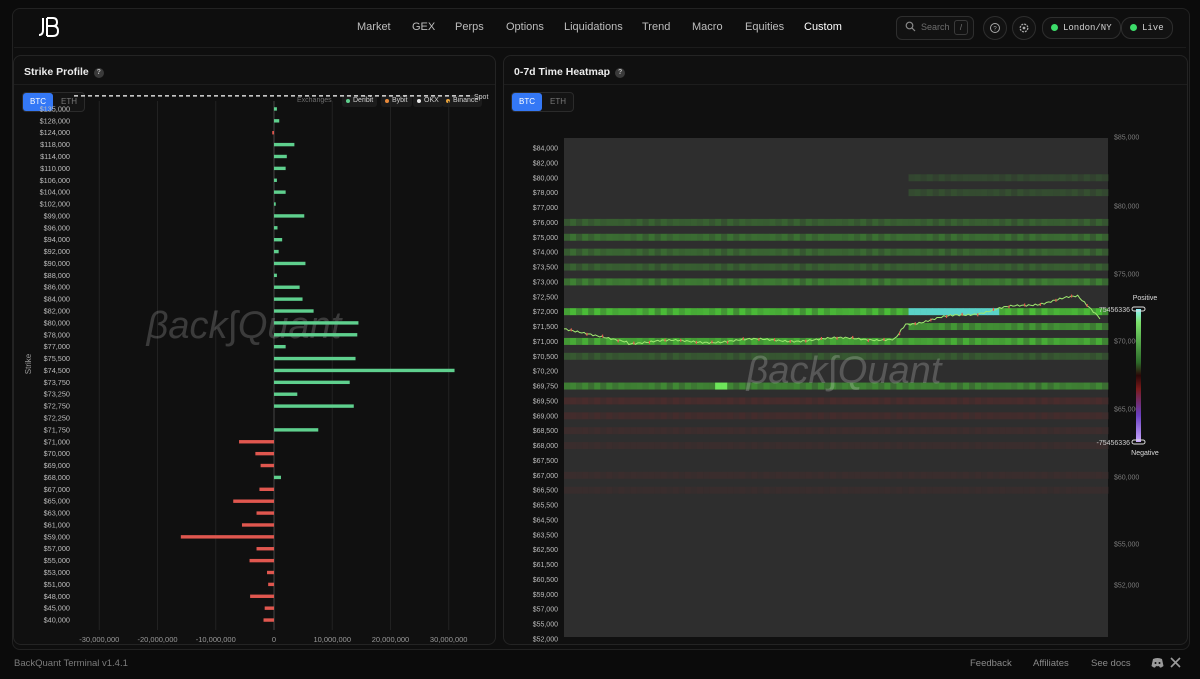 Image resolution: width=1200 pixels, height=679 pixels. Describe the element at coordinates (1147, 28) in the screenshot. I see `live-status: Live` at that location.